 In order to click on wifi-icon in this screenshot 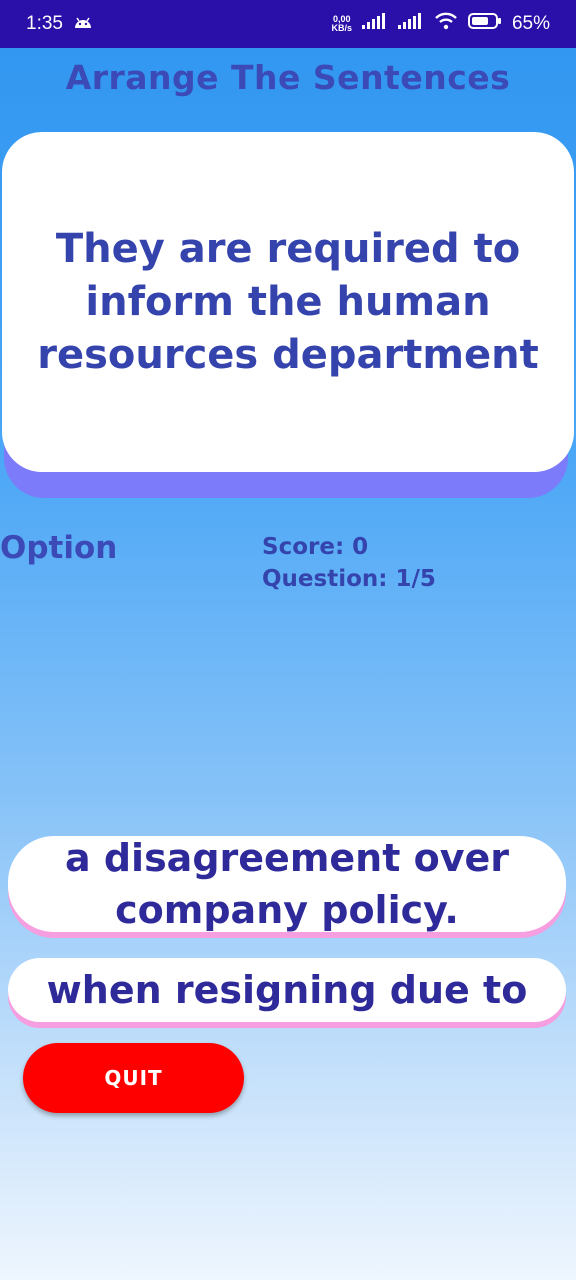, I will do `click(446, 24)`.